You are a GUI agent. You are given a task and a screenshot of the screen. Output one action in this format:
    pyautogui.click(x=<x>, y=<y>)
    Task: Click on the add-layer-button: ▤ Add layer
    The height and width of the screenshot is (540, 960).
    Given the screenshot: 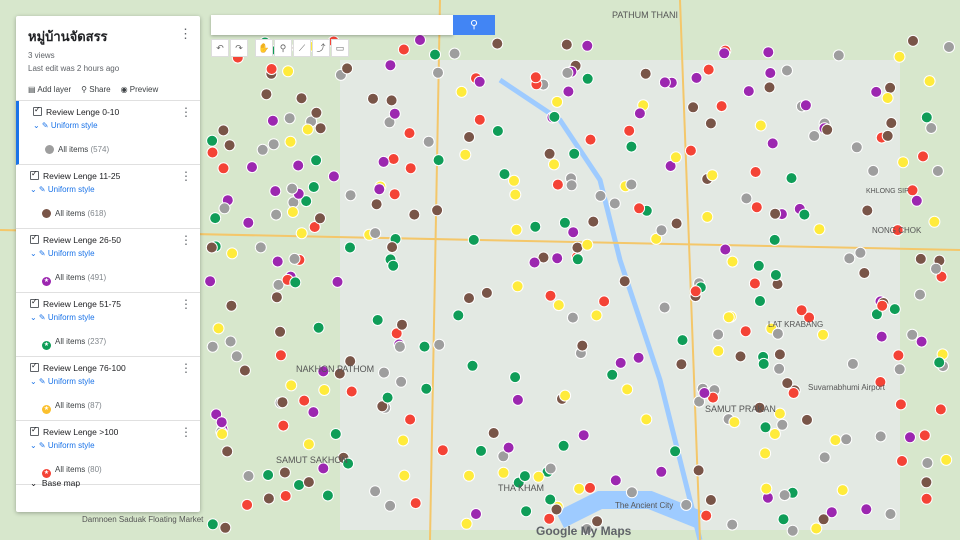 What is the action you would take?
    pyautogui.click(x=49, y=89)
    